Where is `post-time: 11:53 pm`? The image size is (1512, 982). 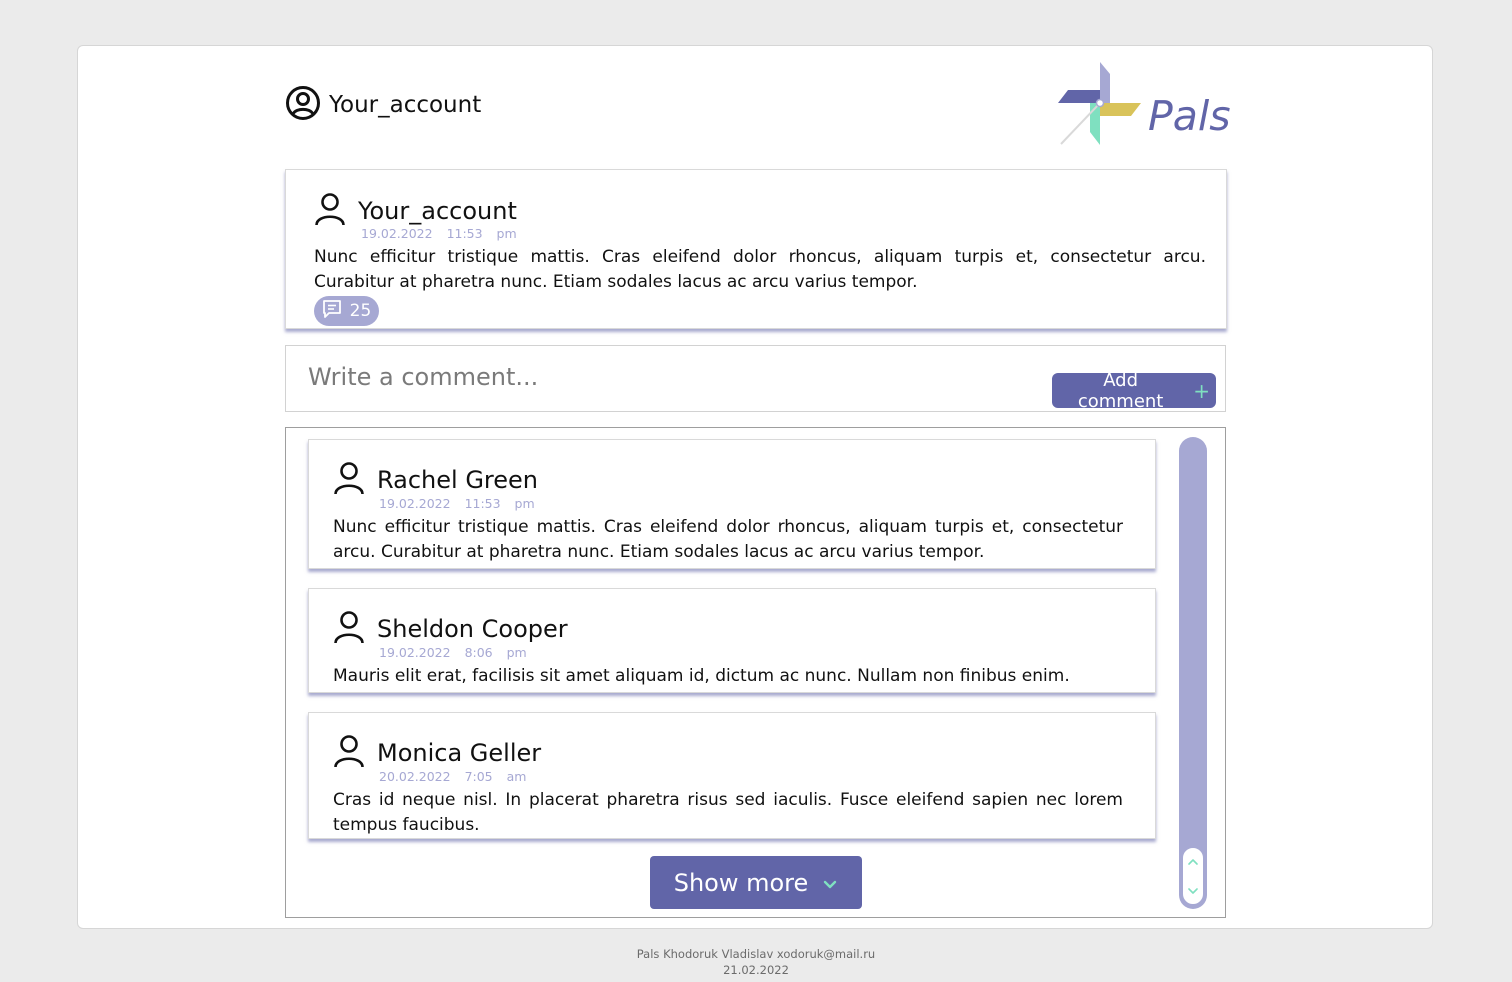 post-time: 11:53 pm is located at coordinates (481, 233).